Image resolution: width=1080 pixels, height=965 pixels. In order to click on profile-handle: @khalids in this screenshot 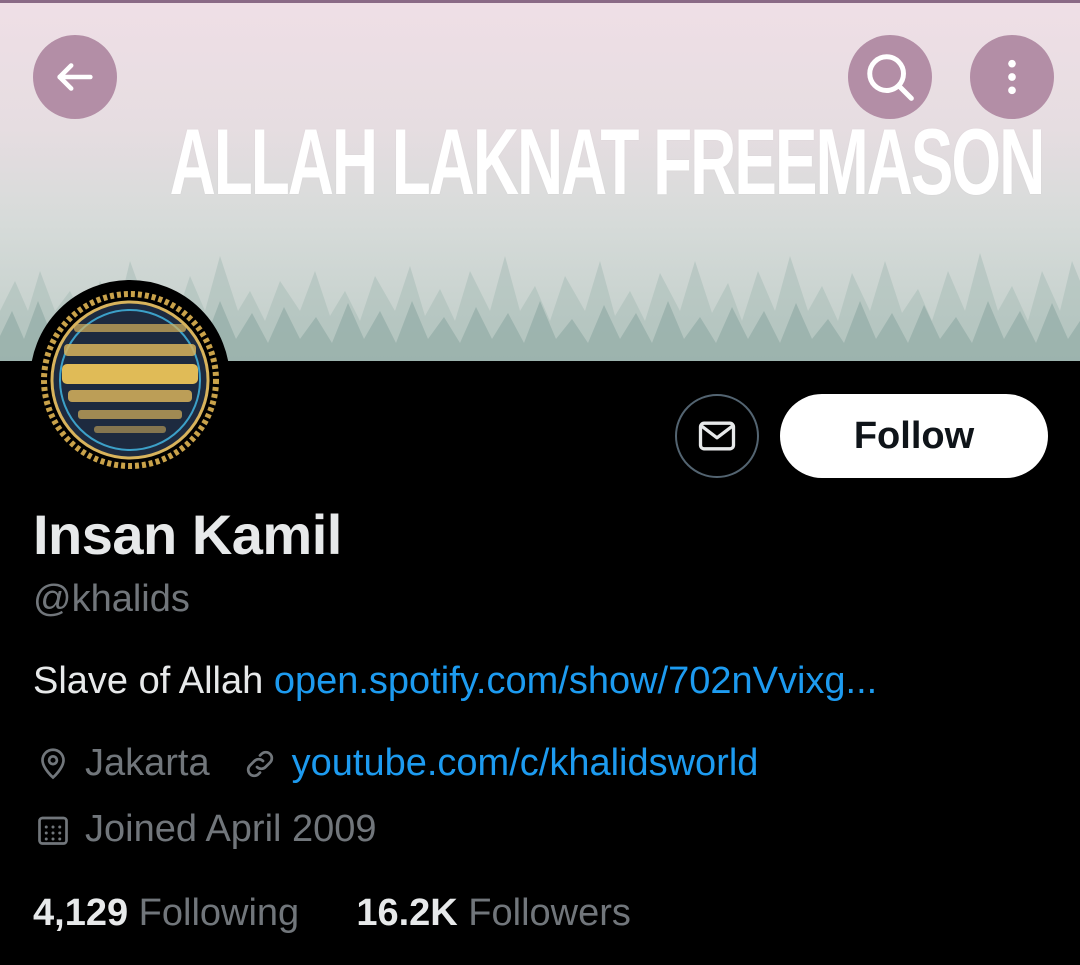, I will do `click(111, 599)`.